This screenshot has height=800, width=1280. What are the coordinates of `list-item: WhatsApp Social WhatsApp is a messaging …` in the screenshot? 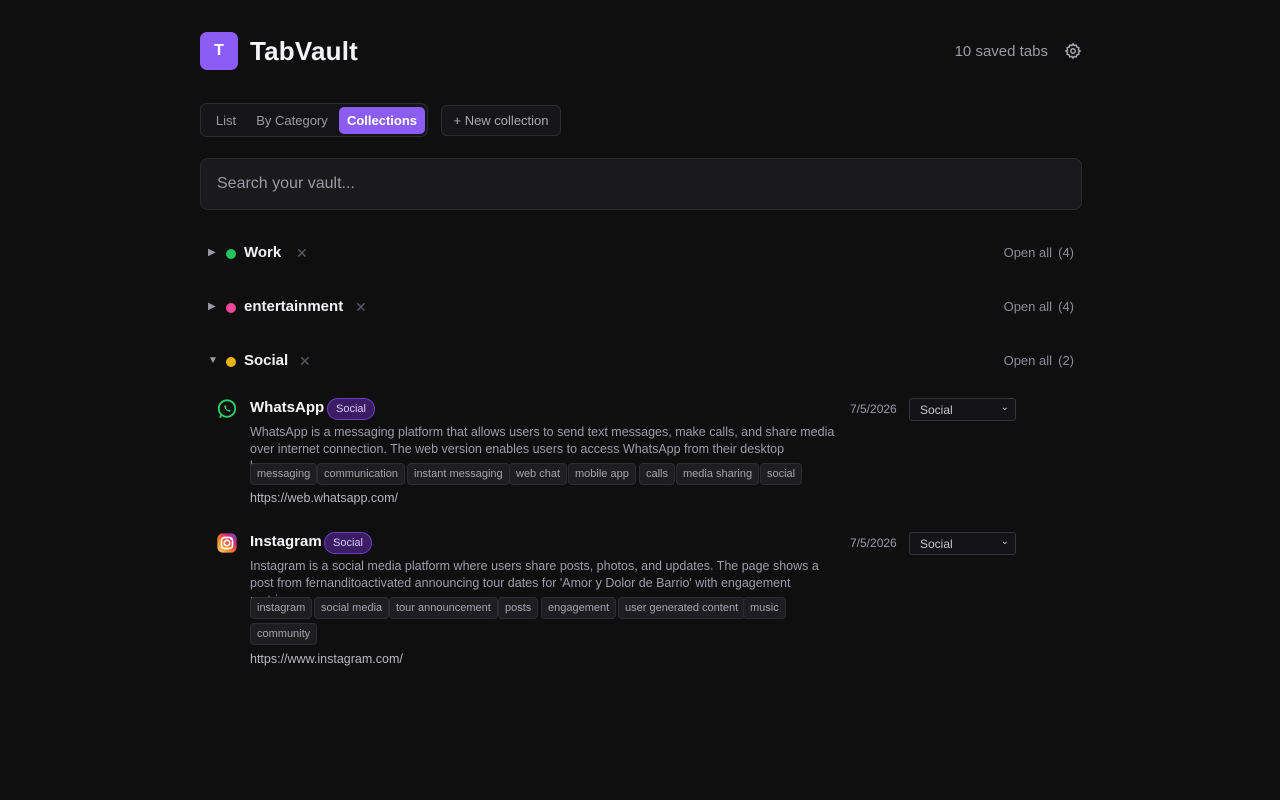 It's located at (626, 454).